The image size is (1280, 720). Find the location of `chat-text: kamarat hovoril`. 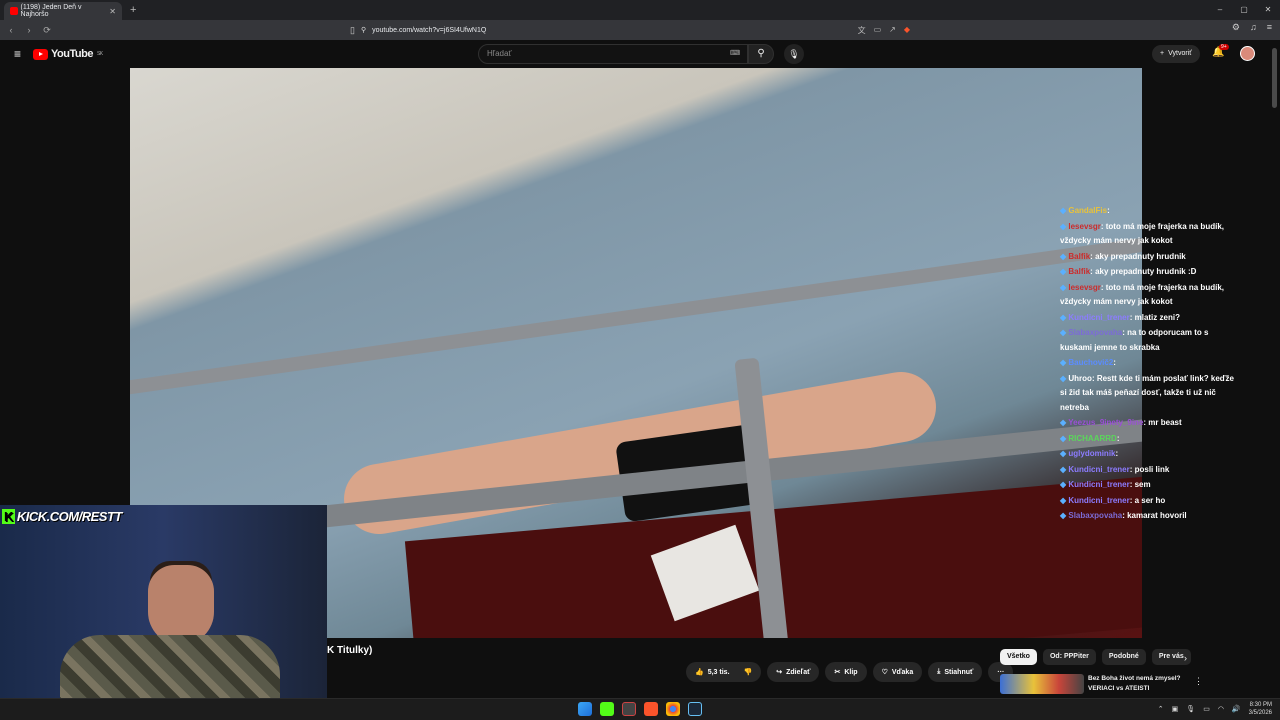

chat-text: kamarat hovoril is located at coordinates (1157, 515).